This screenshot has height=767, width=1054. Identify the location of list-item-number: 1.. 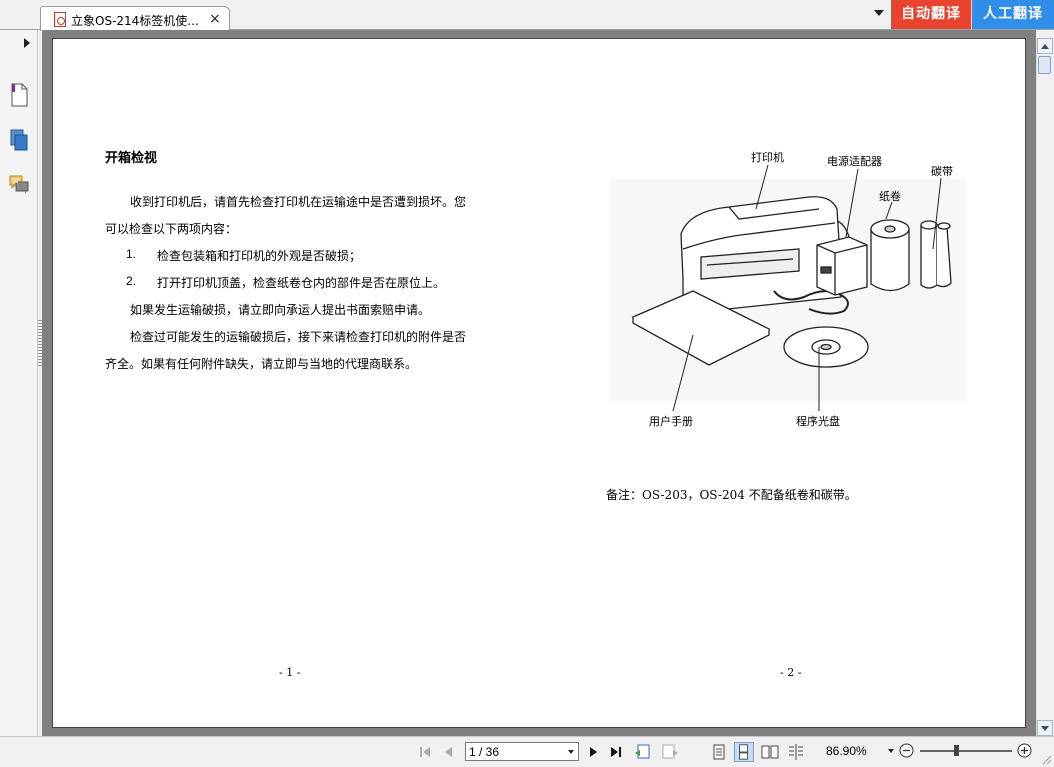
(131, 254).